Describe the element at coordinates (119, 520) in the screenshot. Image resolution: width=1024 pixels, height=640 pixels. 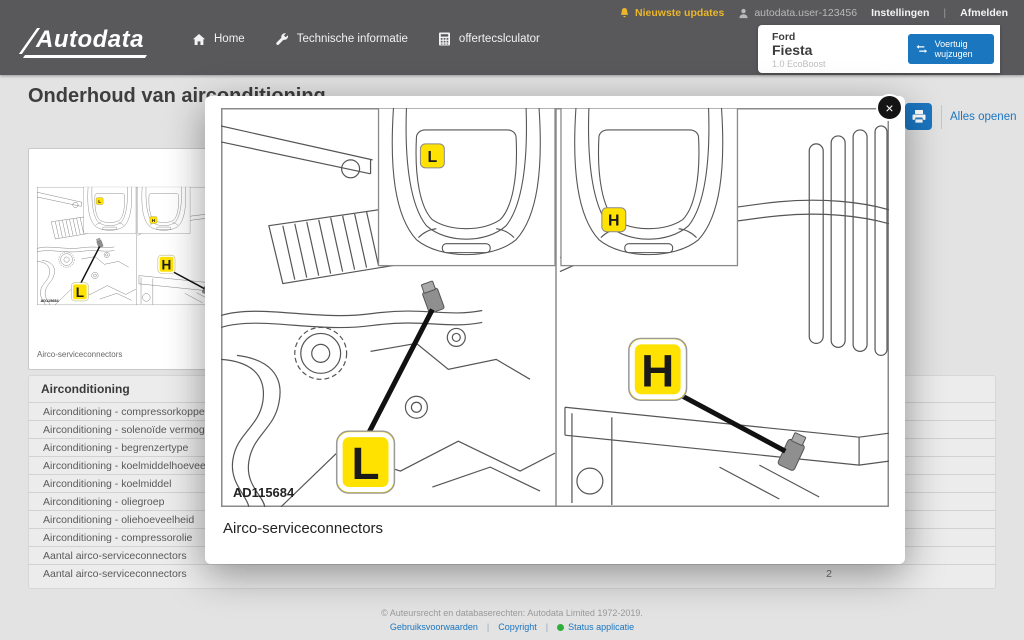
I see `row-label: Airconditioning - oliehoeveelheid` at that location.